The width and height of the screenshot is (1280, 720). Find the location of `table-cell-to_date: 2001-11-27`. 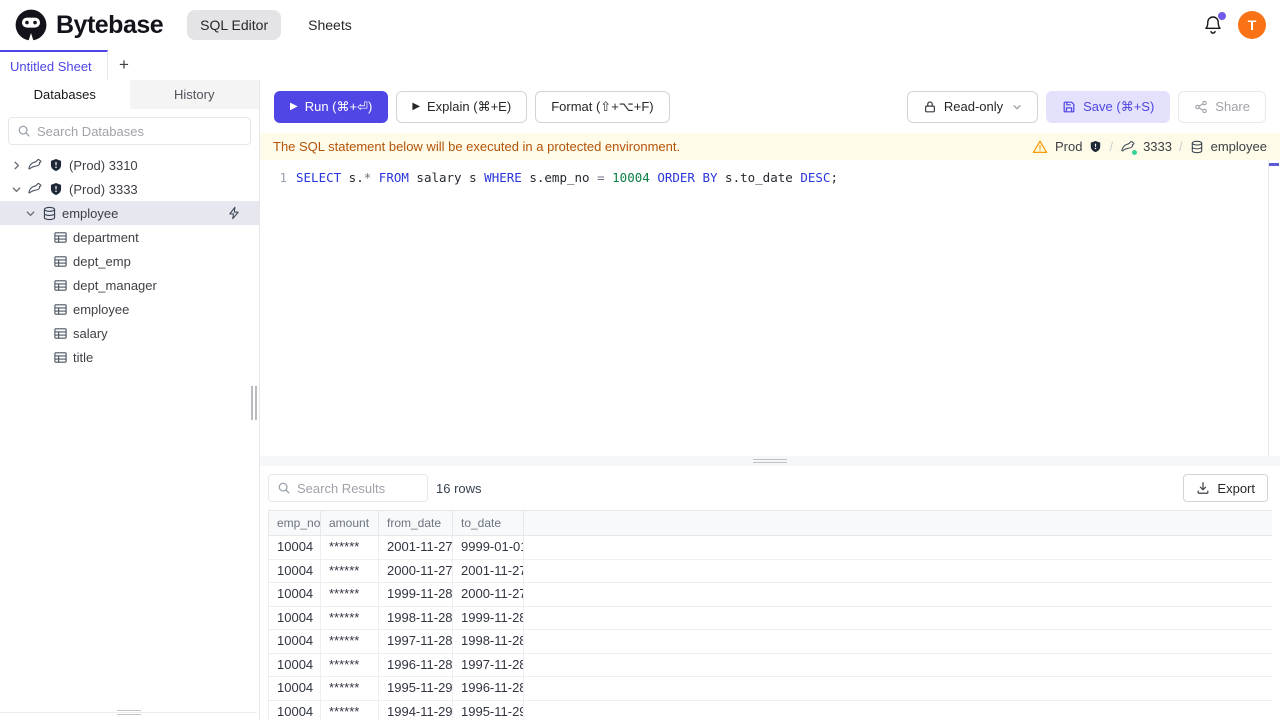

table-cell-to_date: 2001-11-27 is located at coordinates (488, 570).